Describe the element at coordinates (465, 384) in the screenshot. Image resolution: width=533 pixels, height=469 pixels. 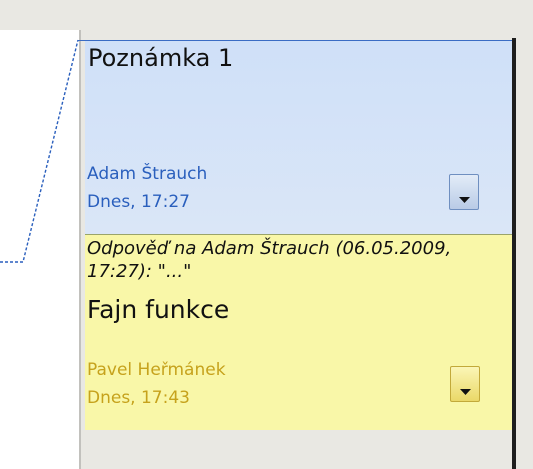
I see `reply-menu-button` at that location.